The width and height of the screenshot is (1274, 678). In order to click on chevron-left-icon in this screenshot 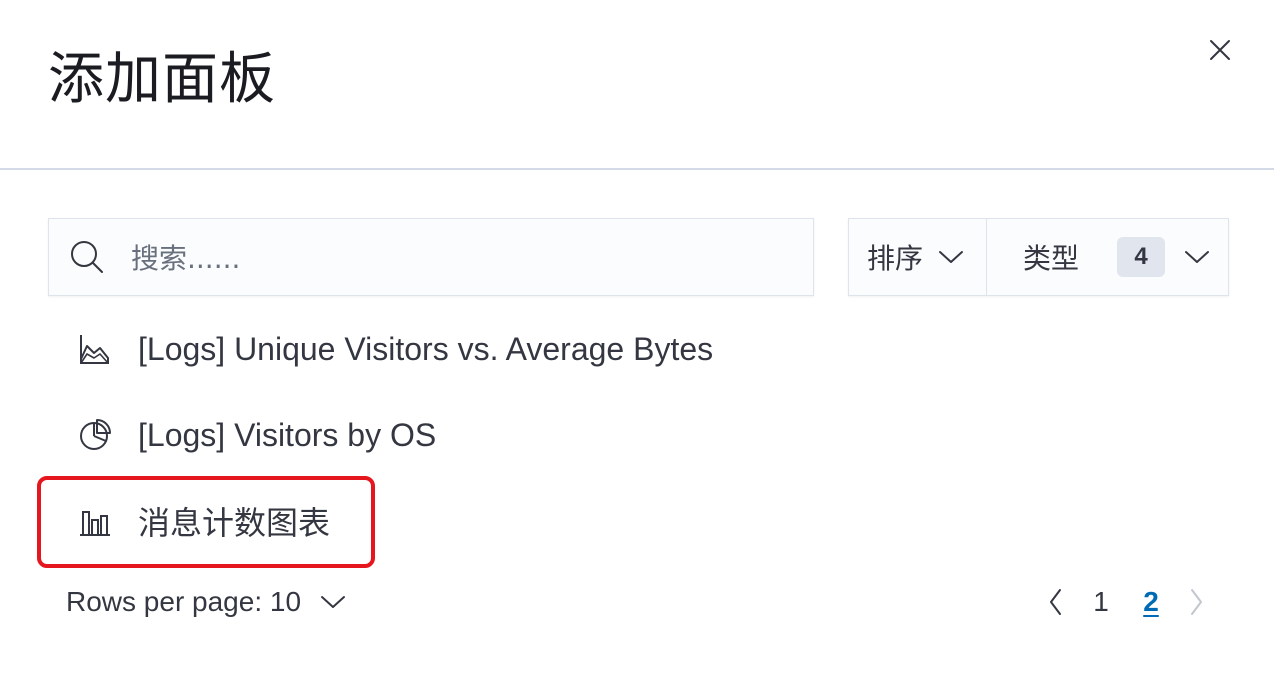, I will do `click(1055, 602)`.